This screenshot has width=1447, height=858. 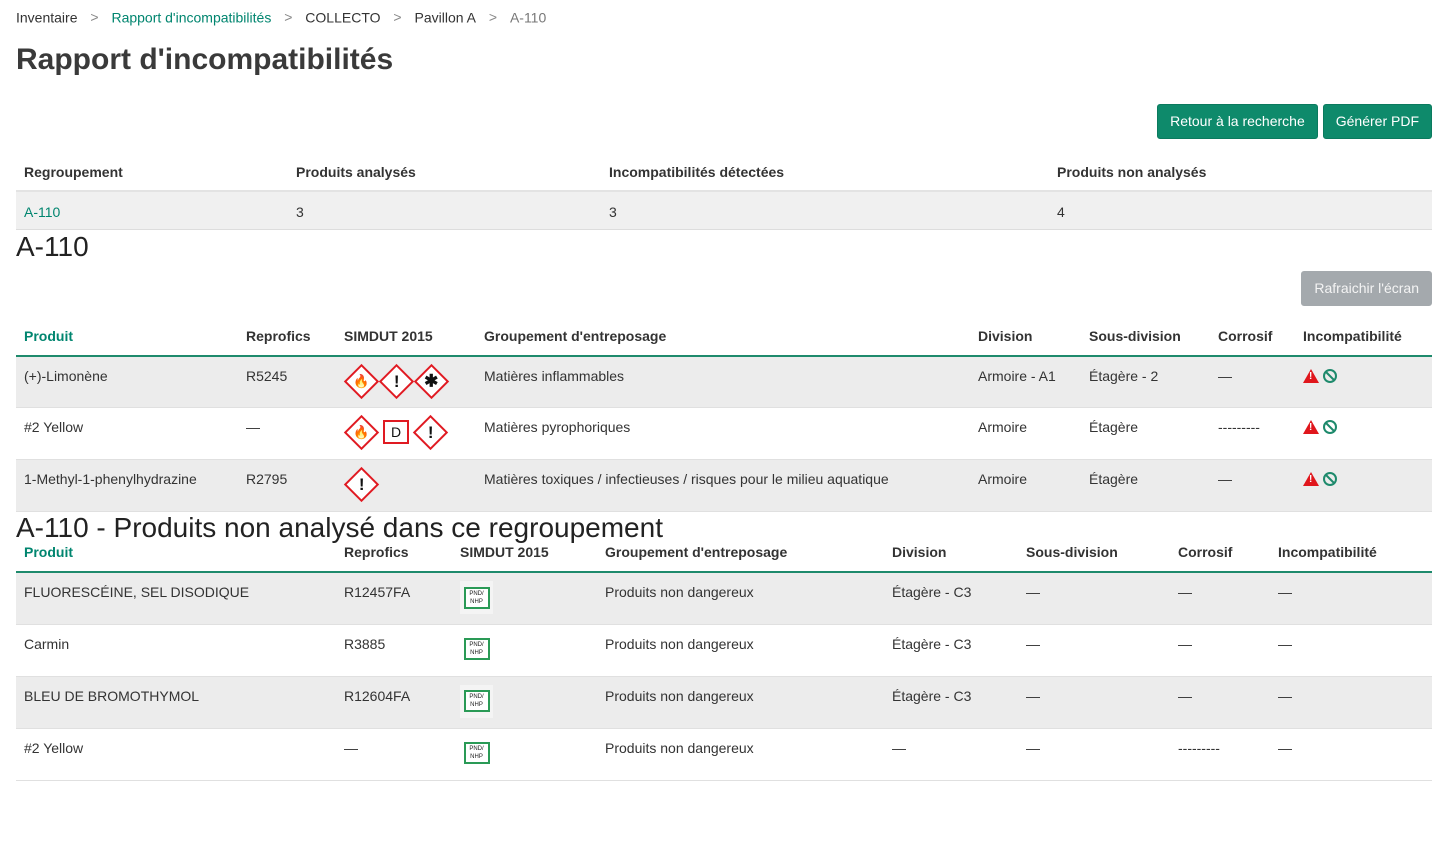 What do you see at coordinates (825, 210) in the screenshot?
I see `detected-count: 3` at bounding box center [825, 210].